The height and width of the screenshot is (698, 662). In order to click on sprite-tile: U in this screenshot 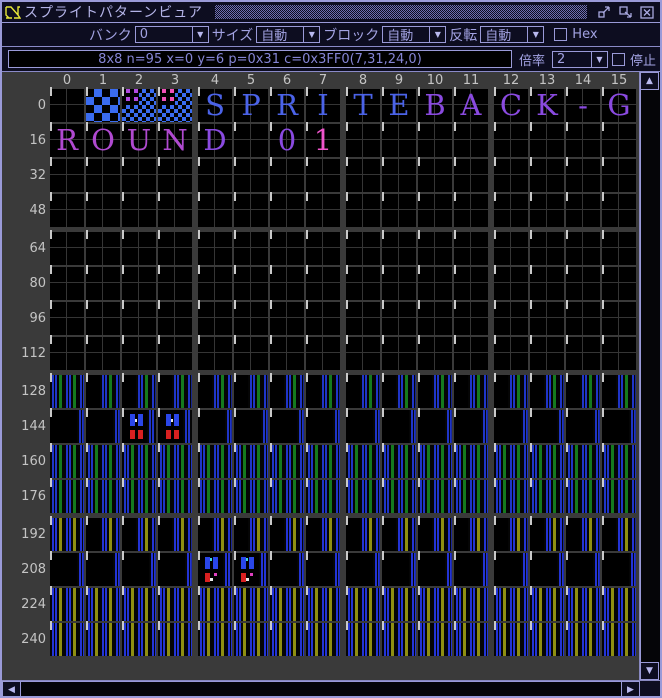, I will do `click(139, 139)`.